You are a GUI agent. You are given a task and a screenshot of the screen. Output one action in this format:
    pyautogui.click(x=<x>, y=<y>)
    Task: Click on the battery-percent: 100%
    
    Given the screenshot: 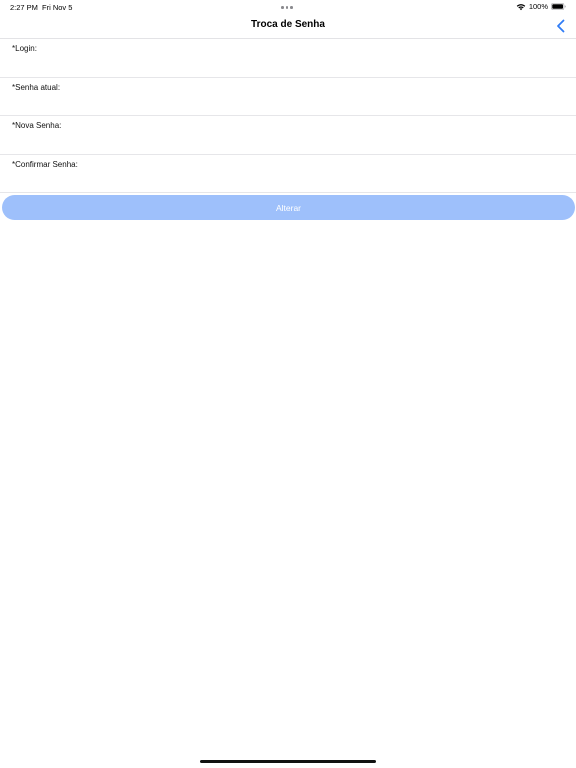 What is the action you would take?
    pyautogui.click(x=538, y=6)
    